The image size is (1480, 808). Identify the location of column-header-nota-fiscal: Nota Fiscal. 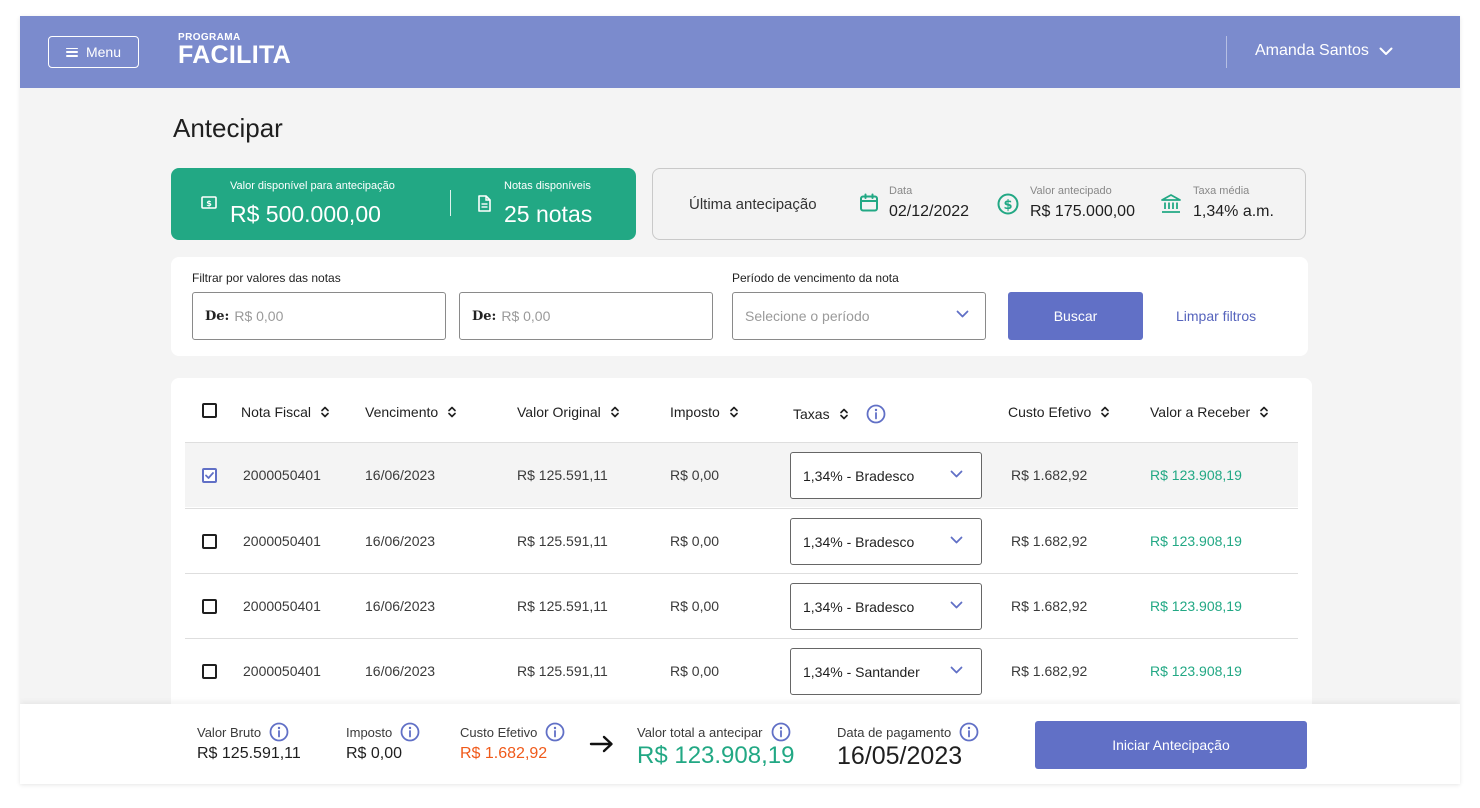
(285, 412).